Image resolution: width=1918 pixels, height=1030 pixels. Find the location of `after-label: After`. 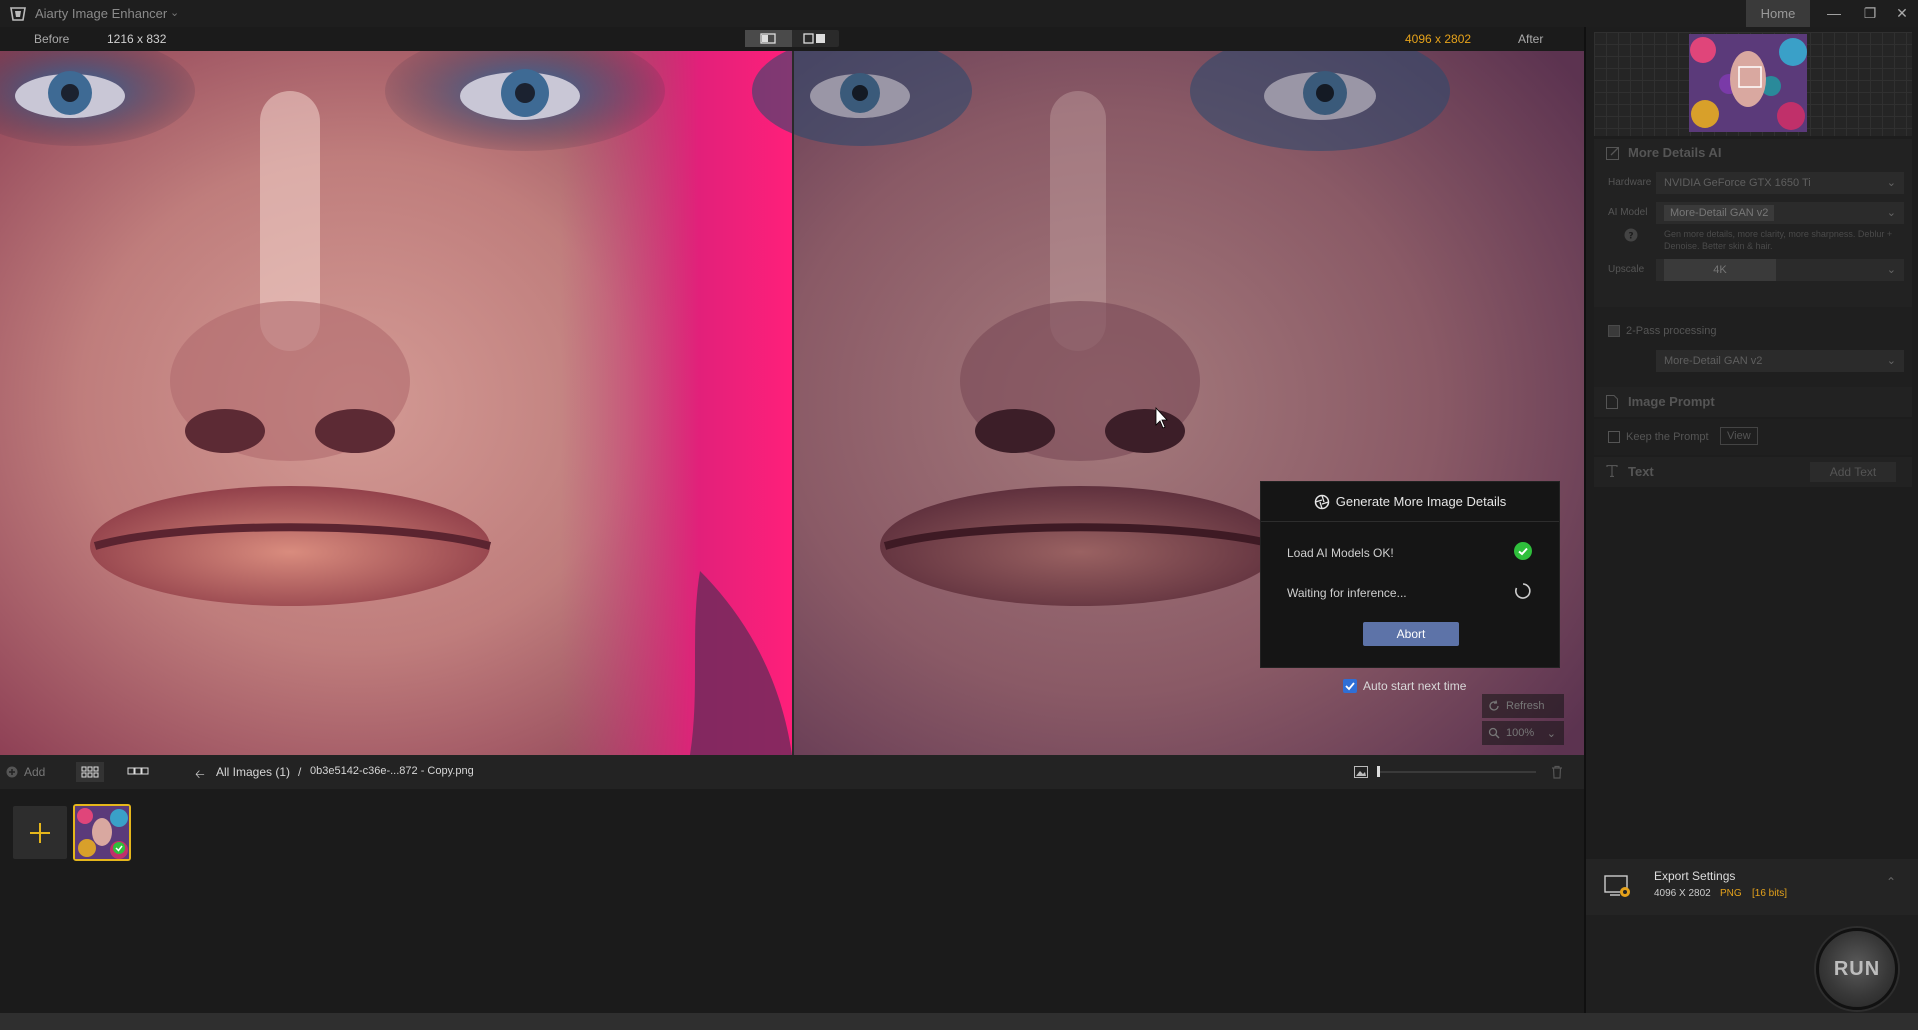

after-label: After is located at coordinates (1531, 39).